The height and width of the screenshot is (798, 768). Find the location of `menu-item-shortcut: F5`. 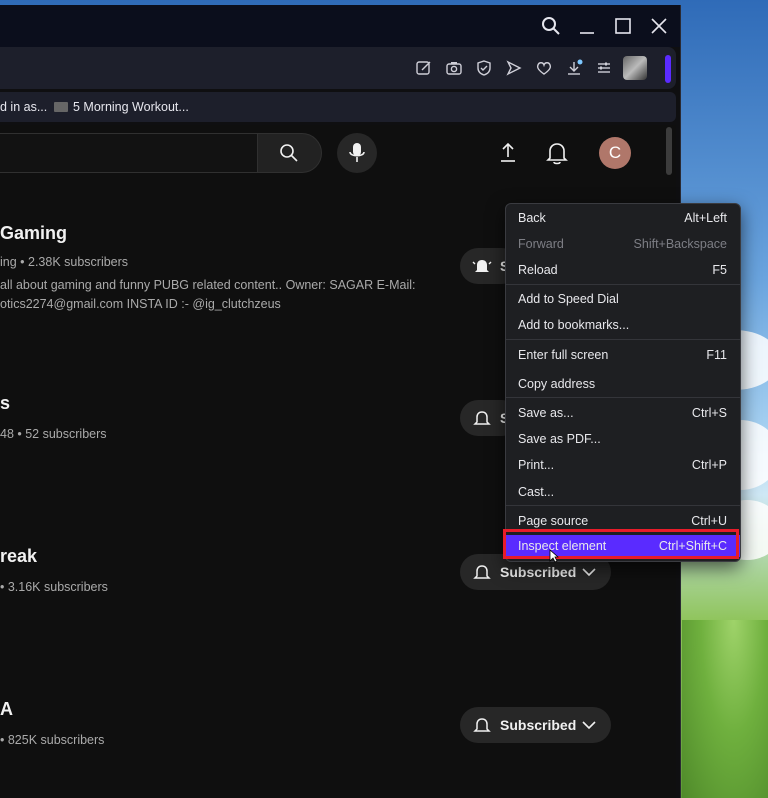

menu-item-shortcut: F5 is located at coordinates (719, 270).